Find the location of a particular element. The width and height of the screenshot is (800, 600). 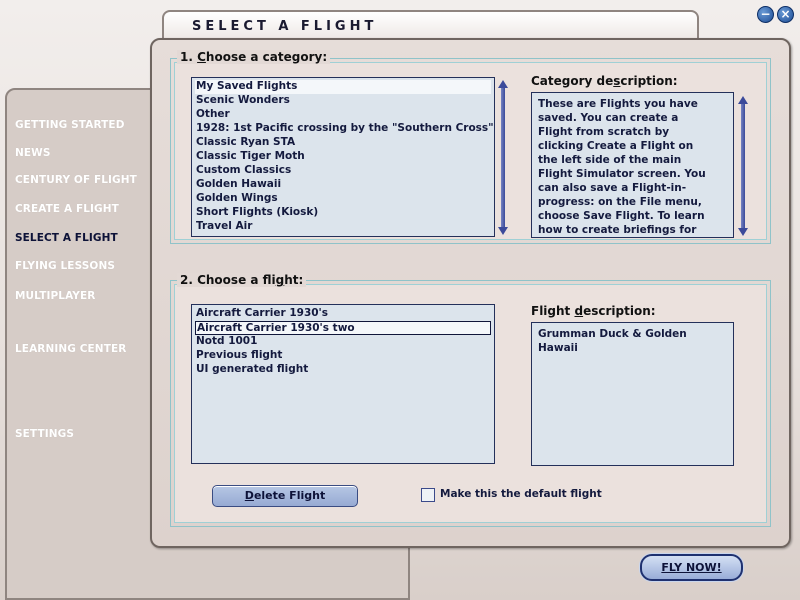

list-item: Other is located at coordinates (343, 115).